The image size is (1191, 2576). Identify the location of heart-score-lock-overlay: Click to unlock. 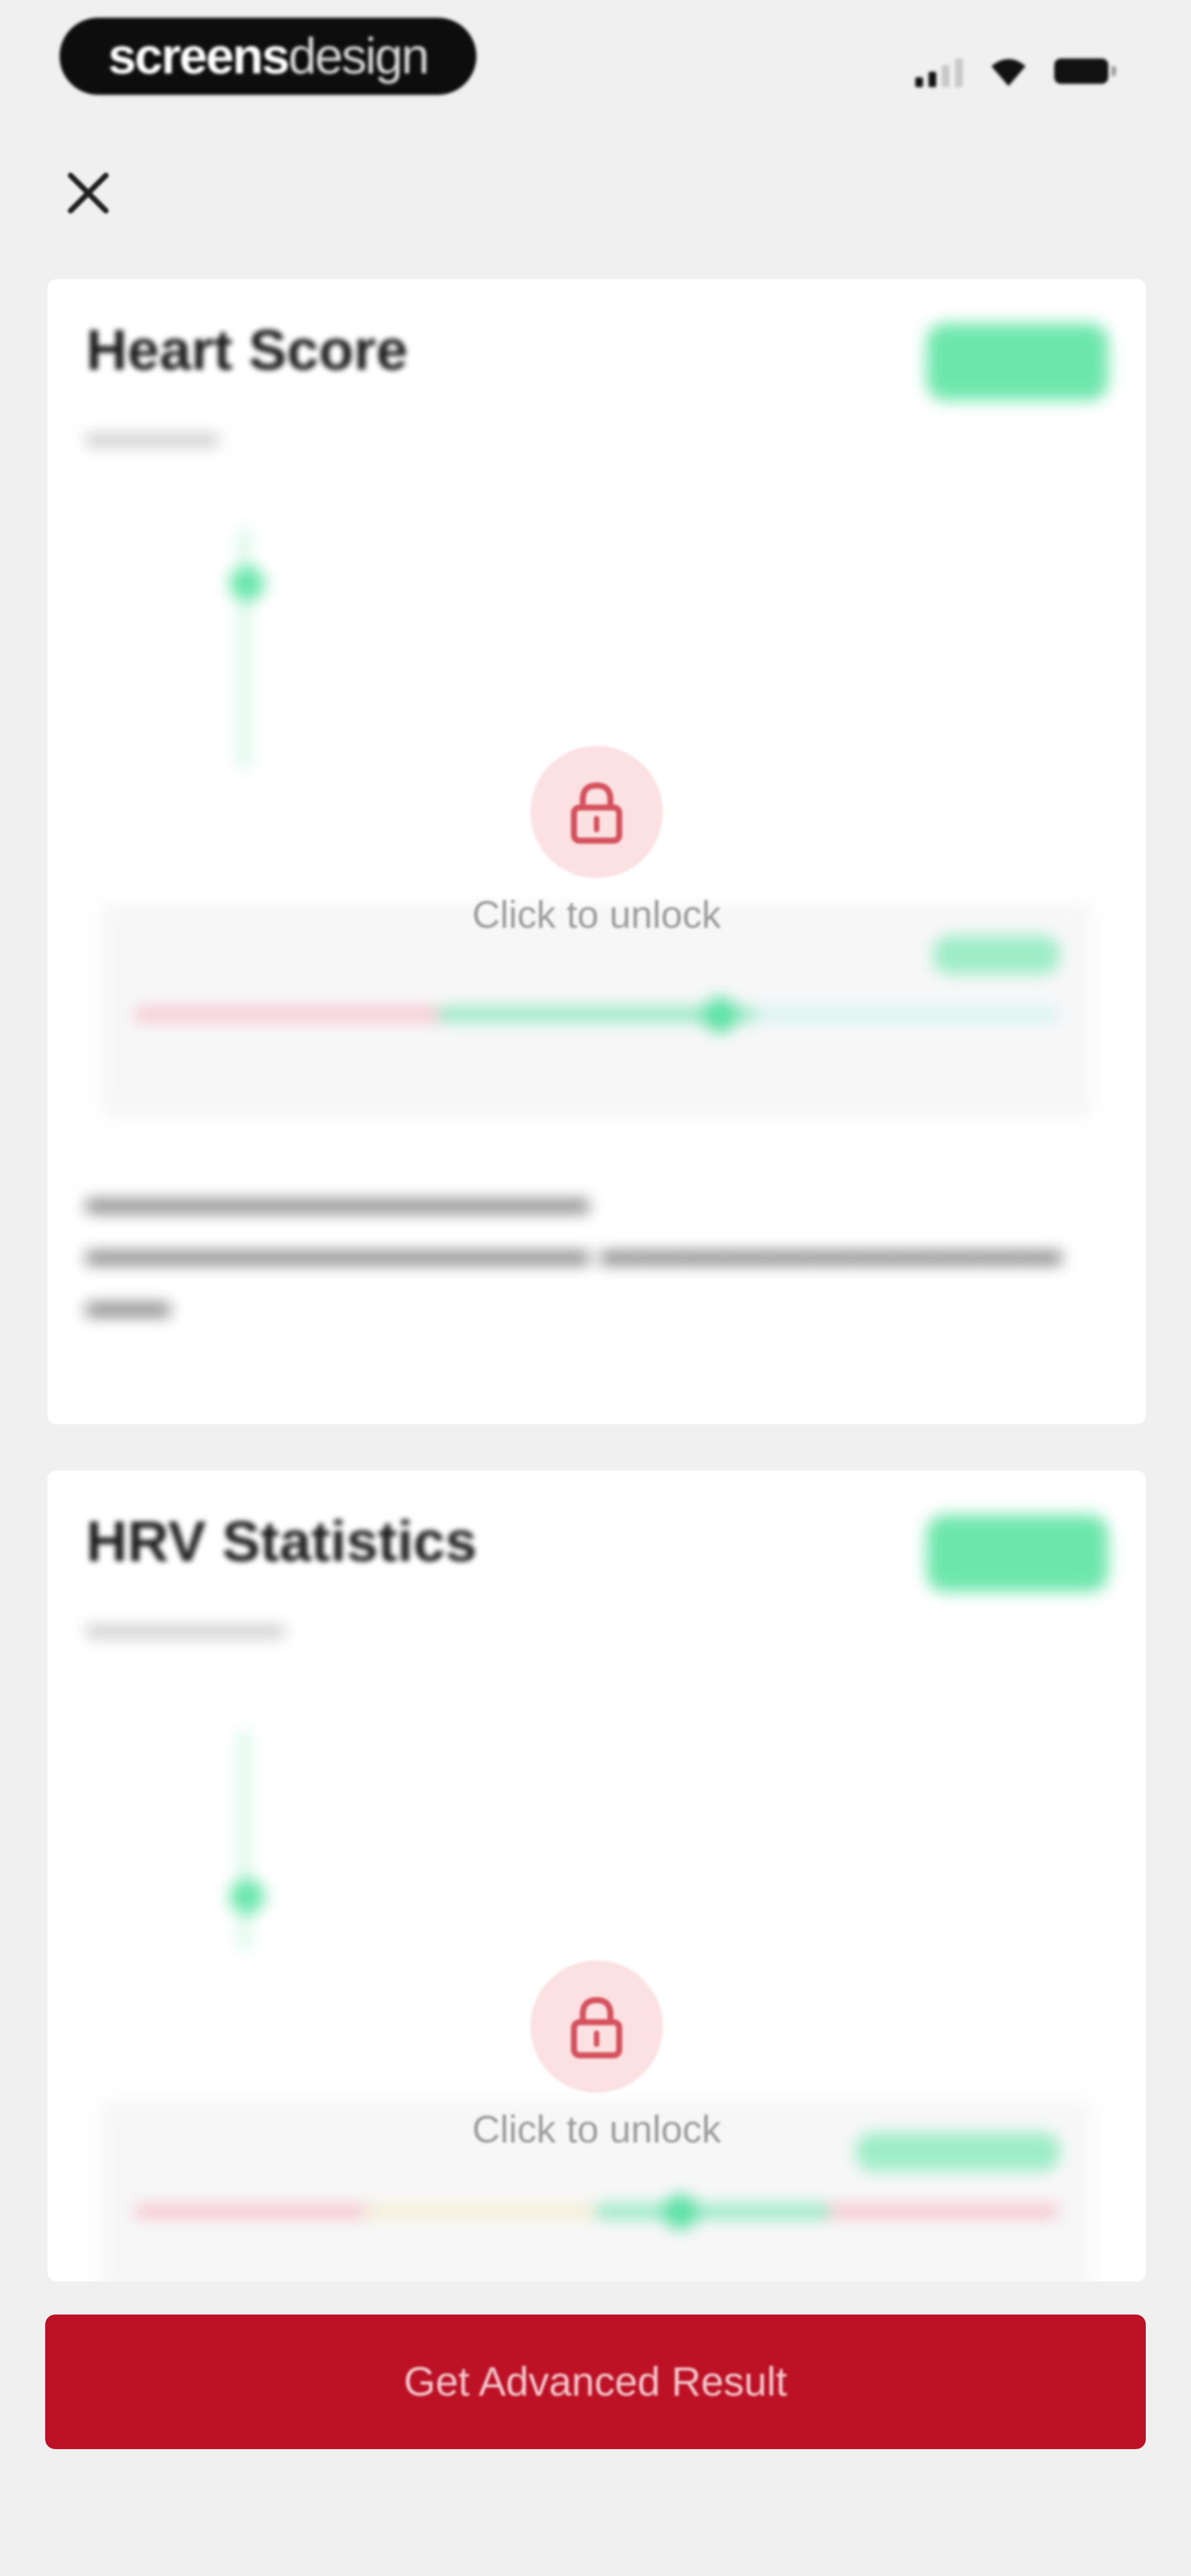
(596, 841).